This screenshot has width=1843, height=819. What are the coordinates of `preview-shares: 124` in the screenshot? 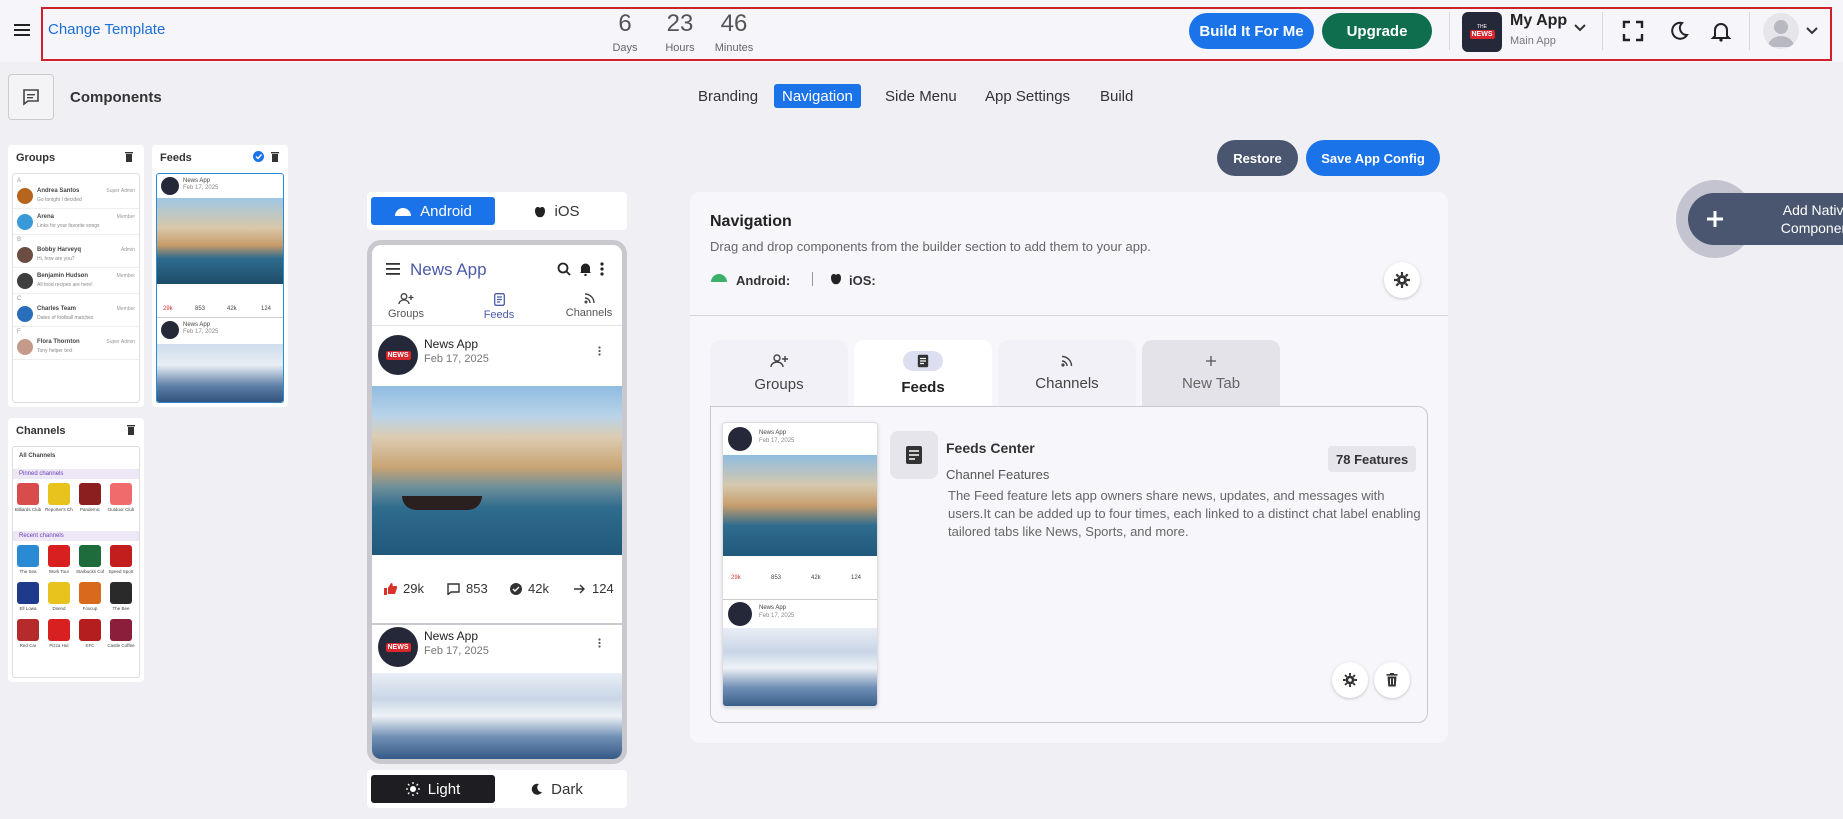 It's located at (856, 578).